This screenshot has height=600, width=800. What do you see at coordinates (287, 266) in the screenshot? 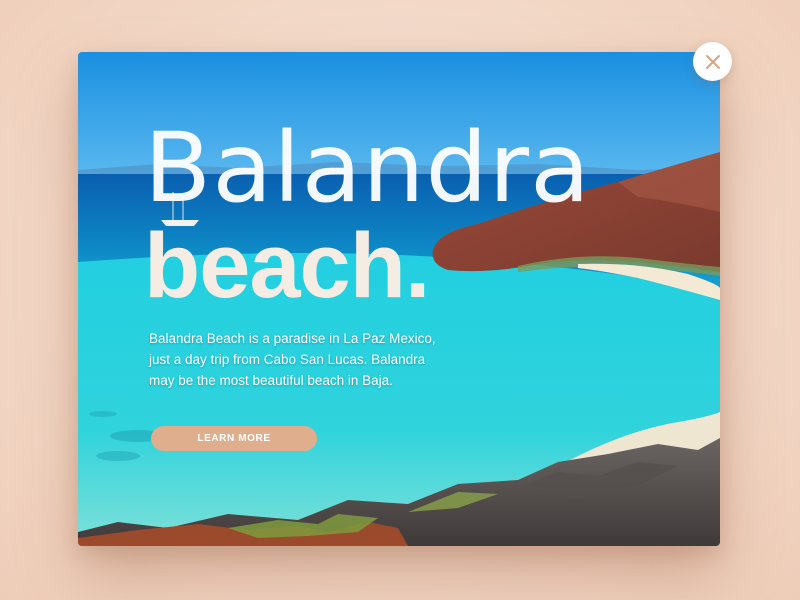
I see `title-line-2: beach.` at bounding box center [287, 266].